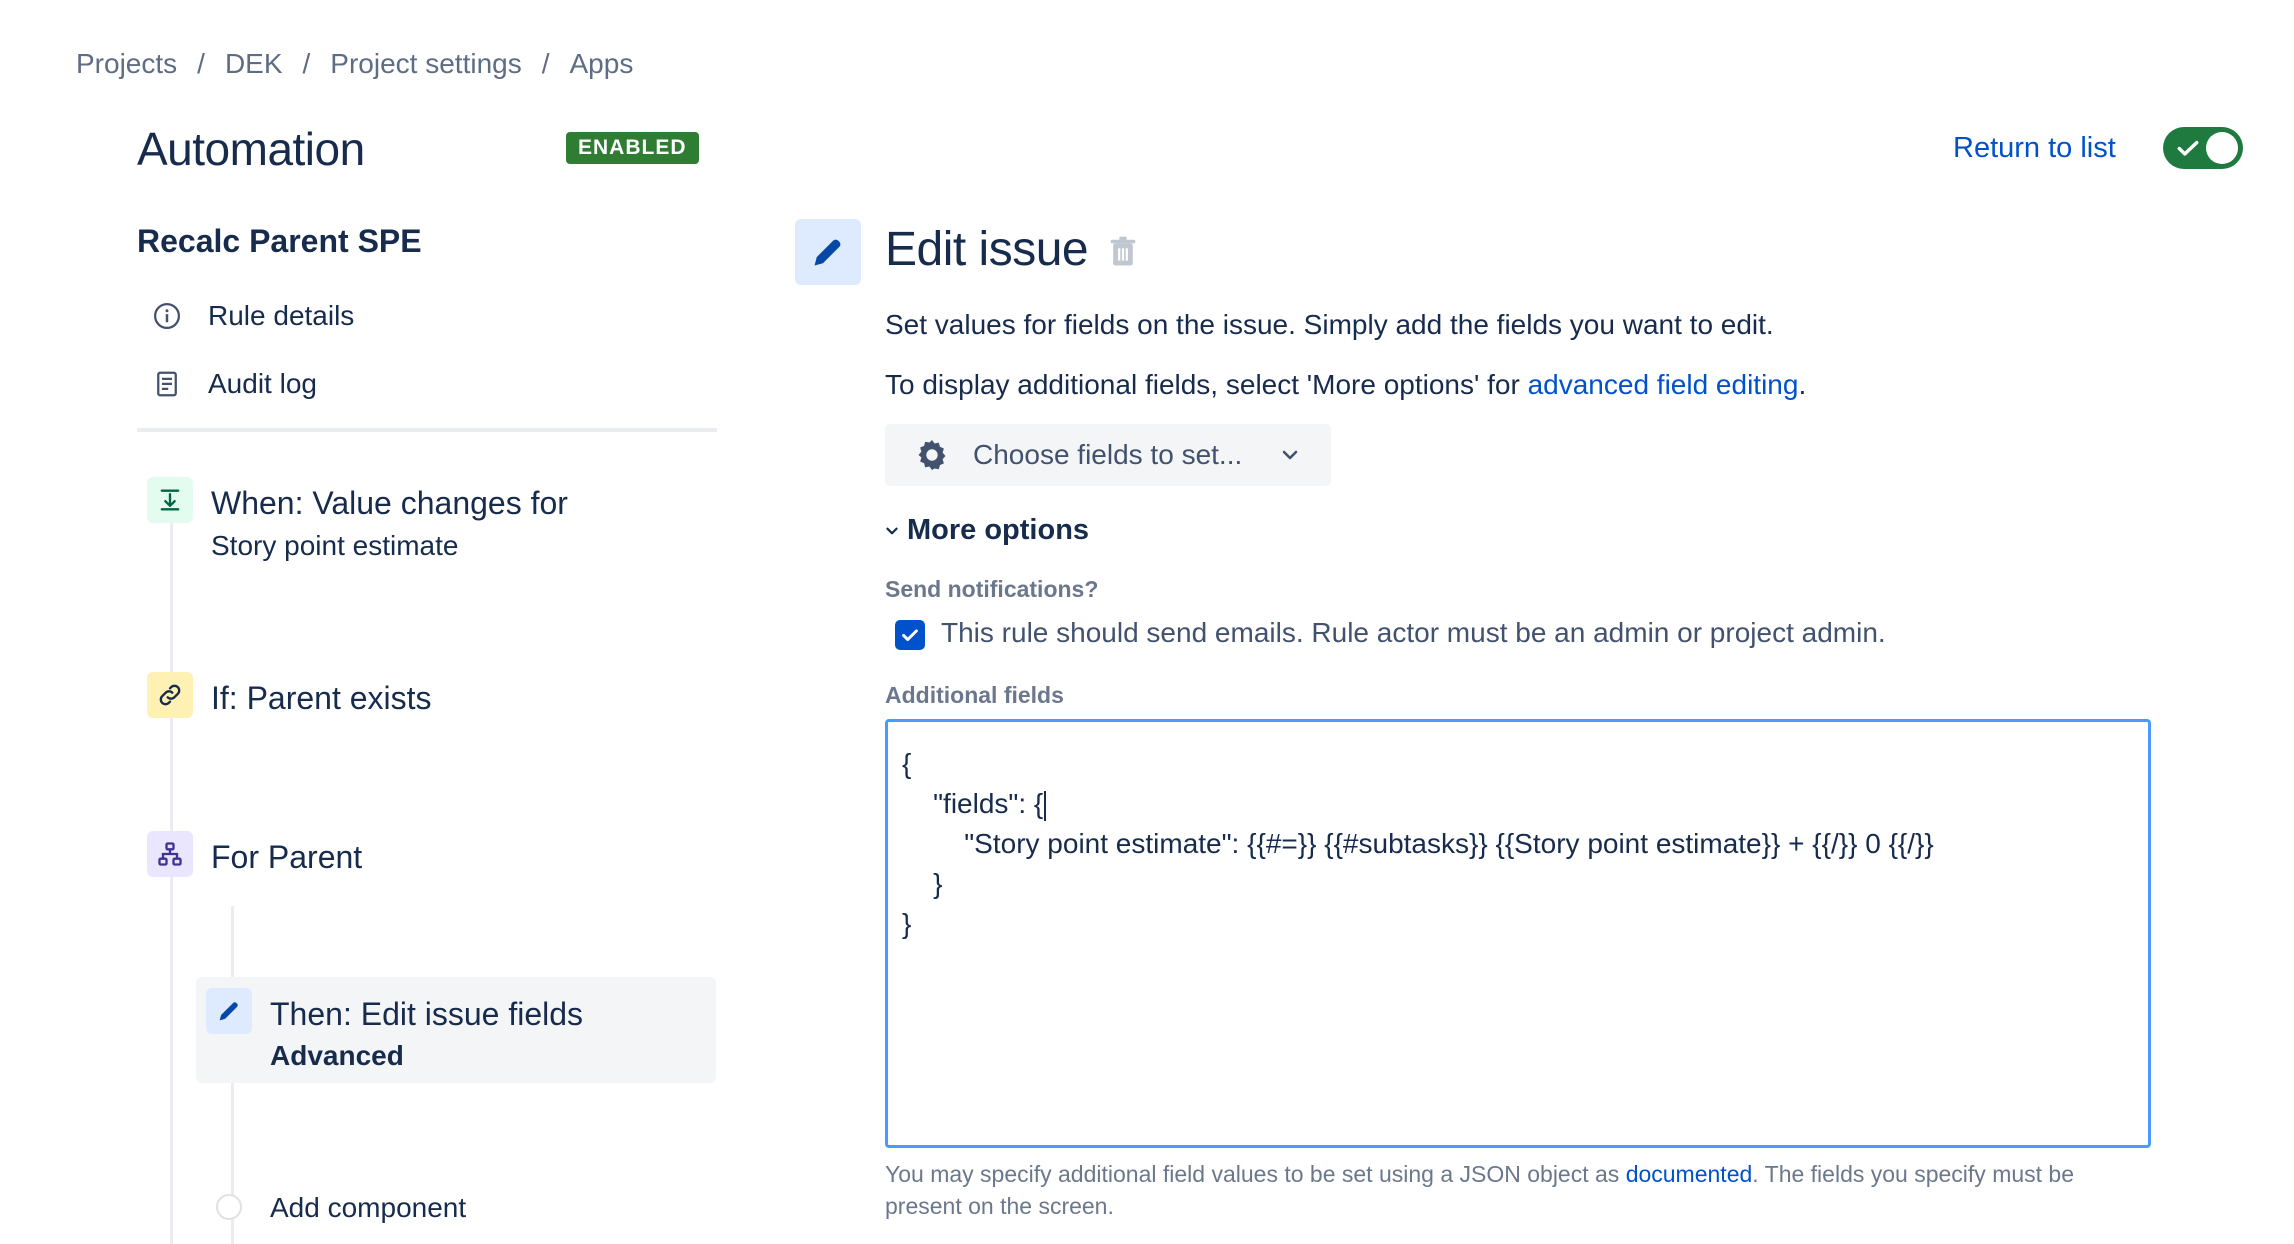 This screenshot has width=2294, height=1244. I want to click on trigger-icon, so click(170, 500).